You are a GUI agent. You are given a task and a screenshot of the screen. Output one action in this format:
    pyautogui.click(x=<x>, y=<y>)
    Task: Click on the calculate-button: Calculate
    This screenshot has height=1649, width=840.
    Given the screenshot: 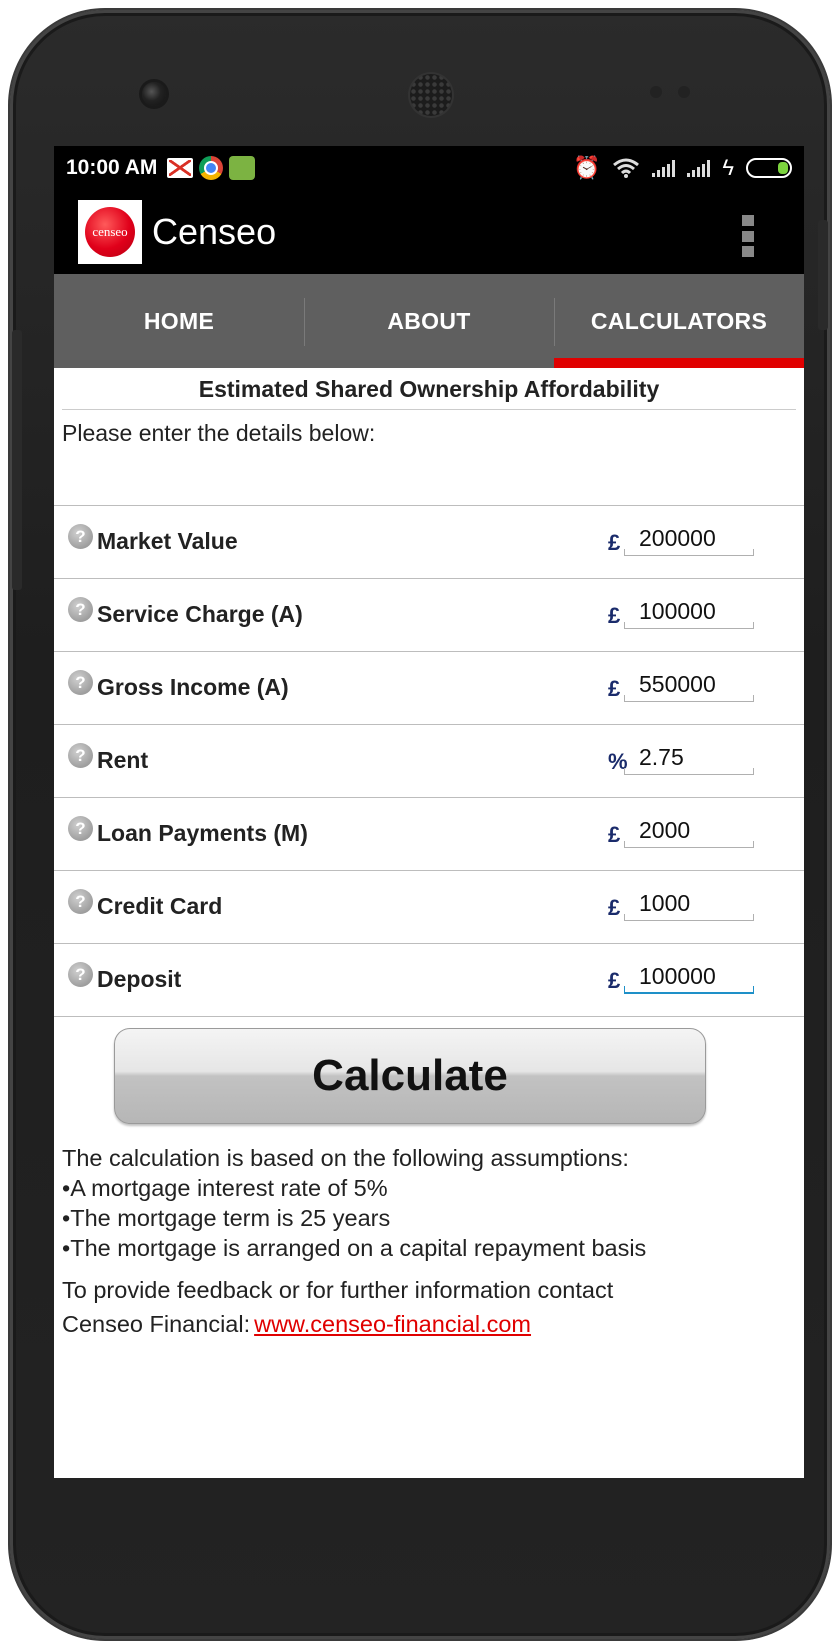 What is the action you would take?
    pyautogui.click(x=410, y=1076)
    